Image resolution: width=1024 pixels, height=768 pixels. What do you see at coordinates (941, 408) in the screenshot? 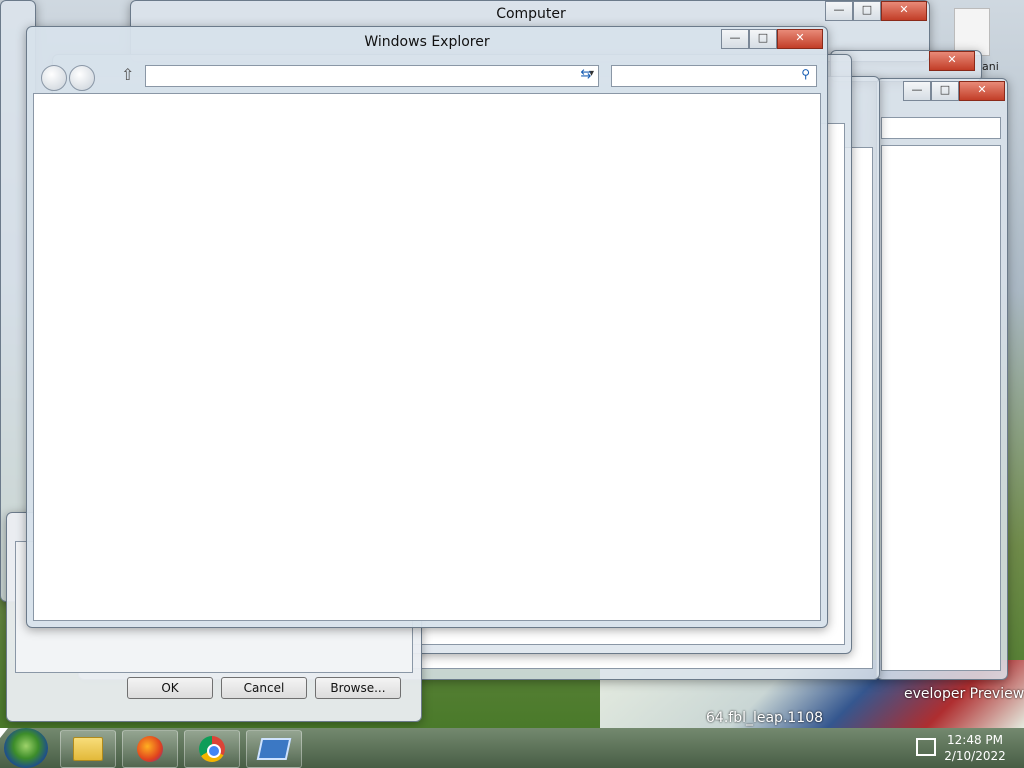
I see `background-window-3-content` at bounding box center [941, 408].